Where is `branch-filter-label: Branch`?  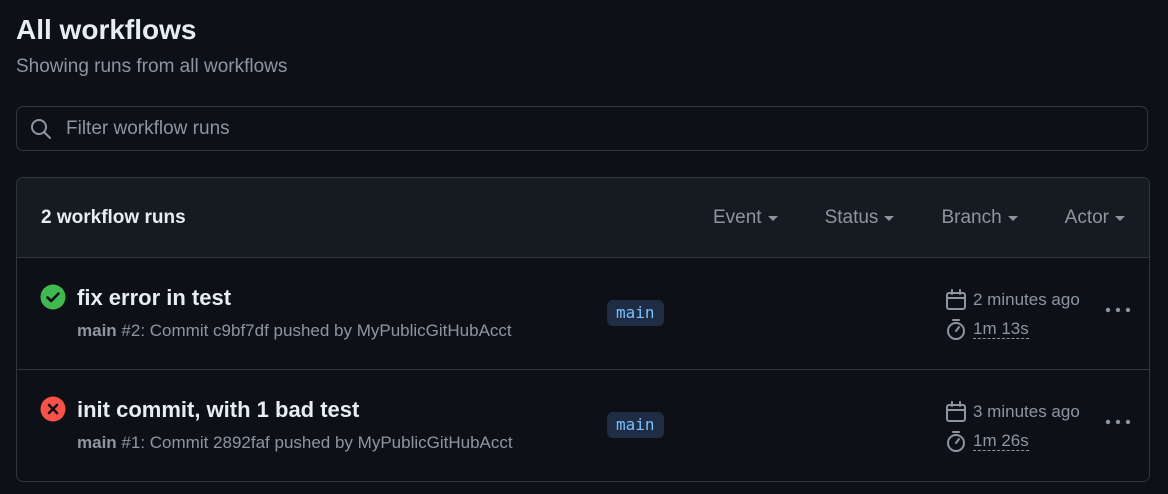 branch-filter-label: Branch is located at coordinates (971, 217).